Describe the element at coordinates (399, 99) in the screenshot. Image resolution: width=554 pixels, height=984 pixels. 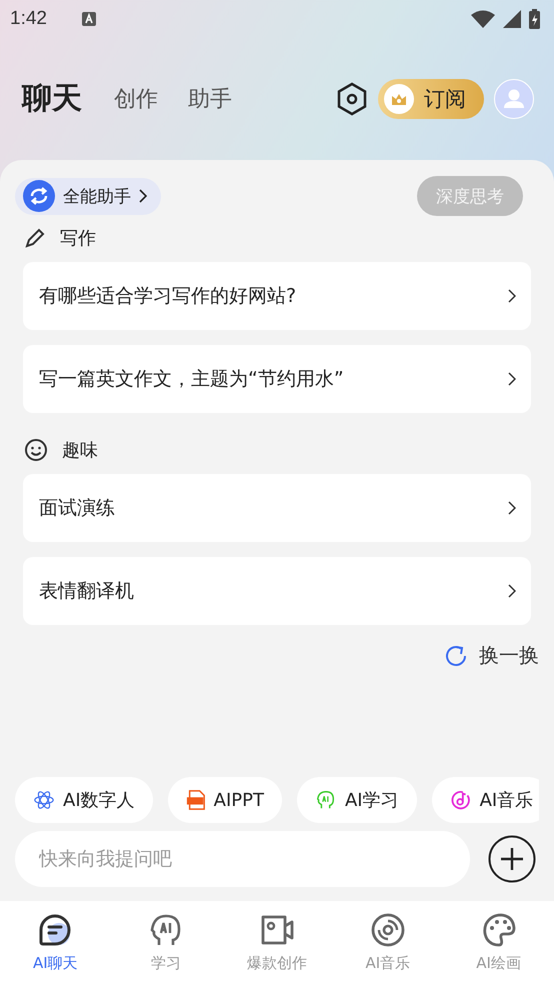
I see `crown-icon` at that location.